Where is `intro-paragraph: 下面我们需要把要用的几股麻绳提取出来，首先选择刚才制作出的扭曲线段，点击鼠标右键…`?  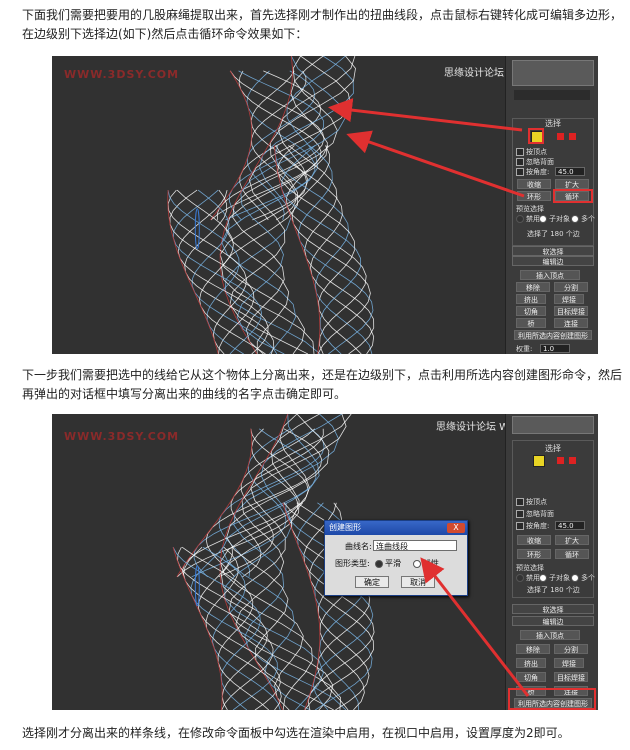 intro-paragraph: 下面我们需要把要用的几股麻绳提取出来，首先选择刚才制作出的扭曲线段，点击鼠标右键… is located at coordinates (322, 24).